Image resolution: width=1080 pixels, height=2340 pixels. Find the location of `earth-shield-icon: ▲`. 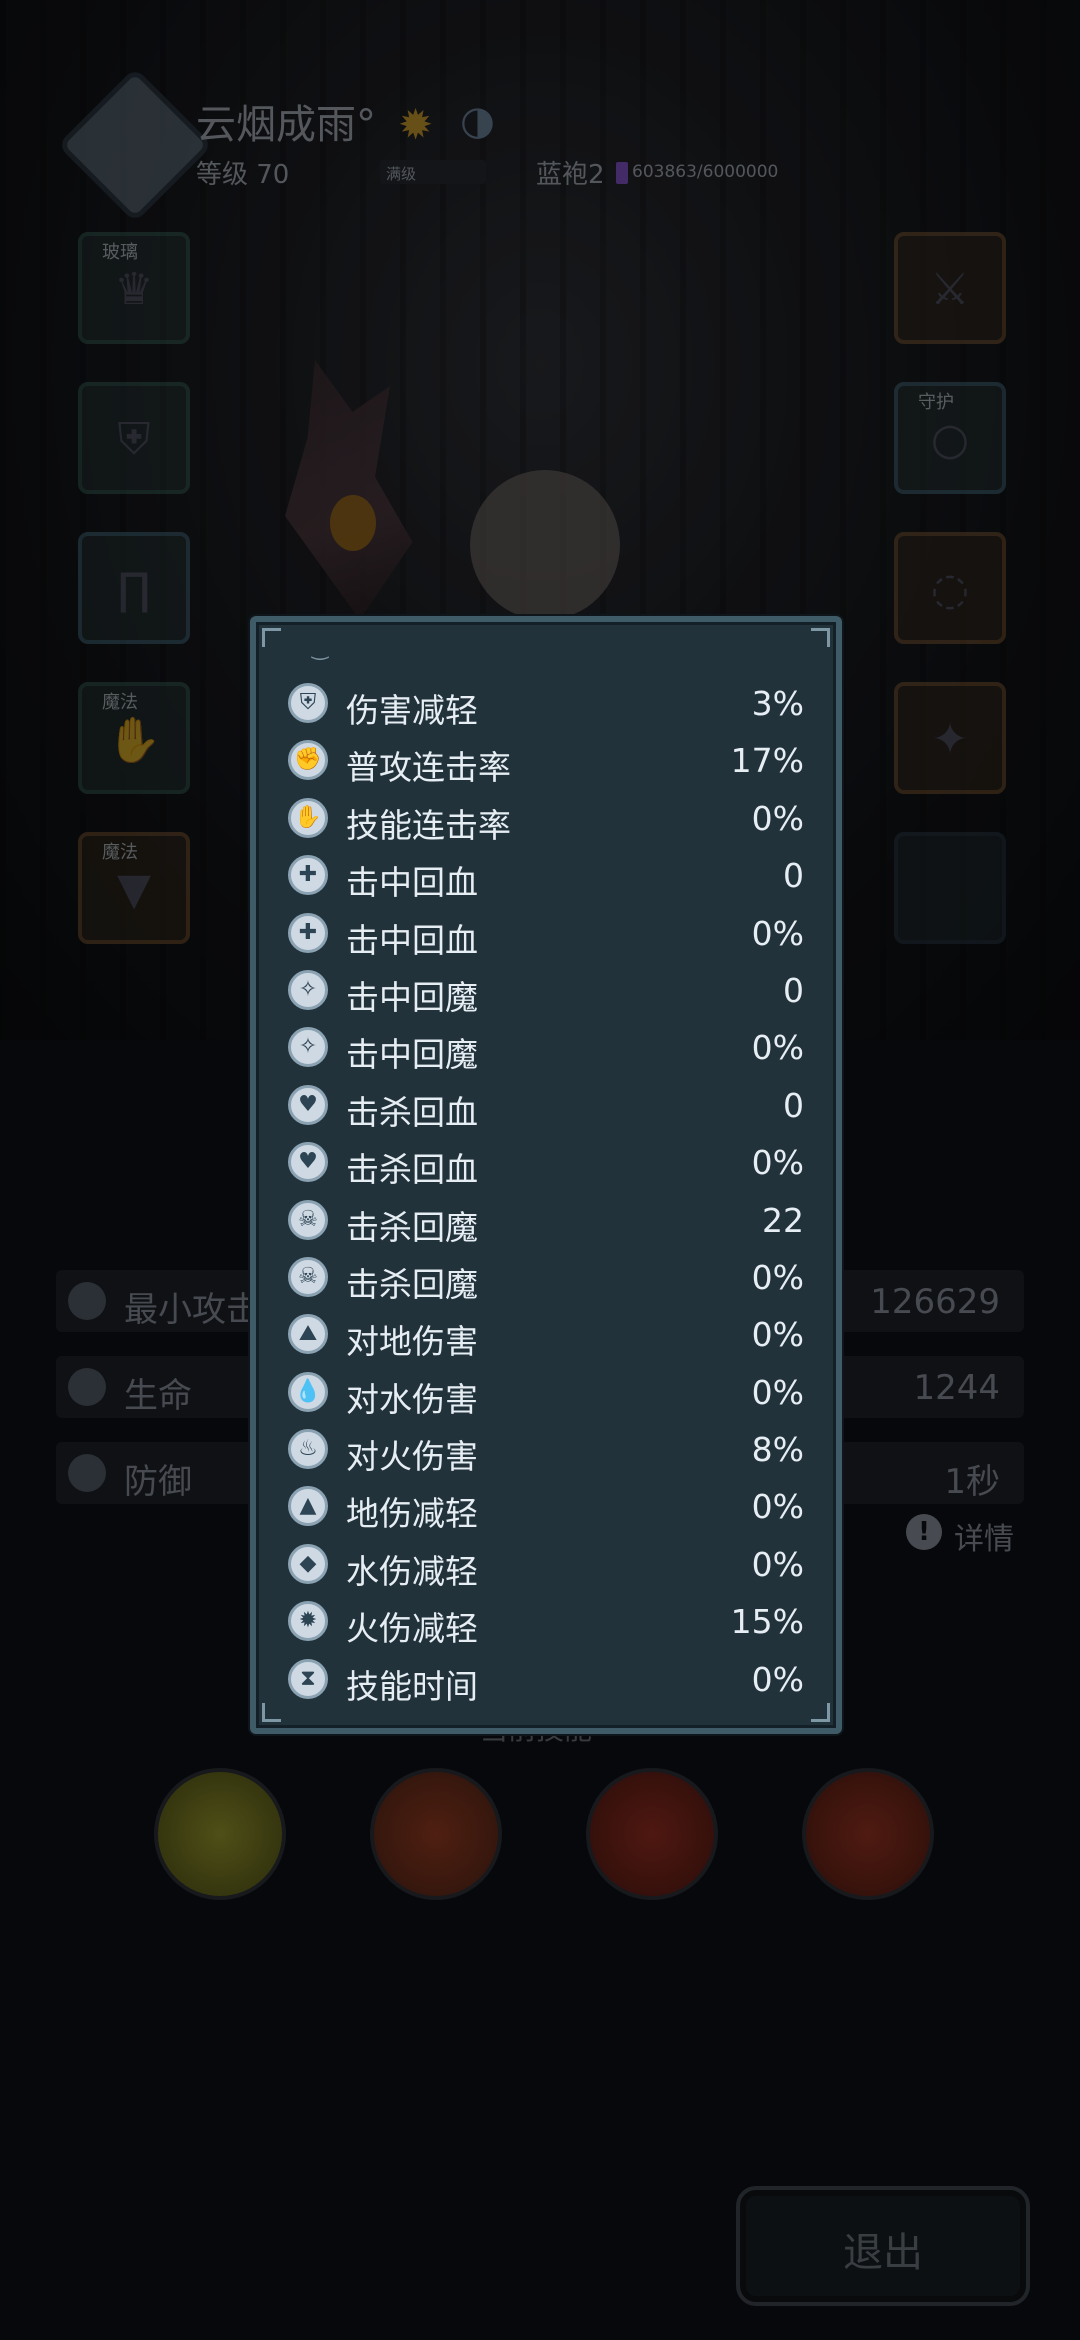

earth-shield-icon: ▲ is located at coordinates (308, 1506).